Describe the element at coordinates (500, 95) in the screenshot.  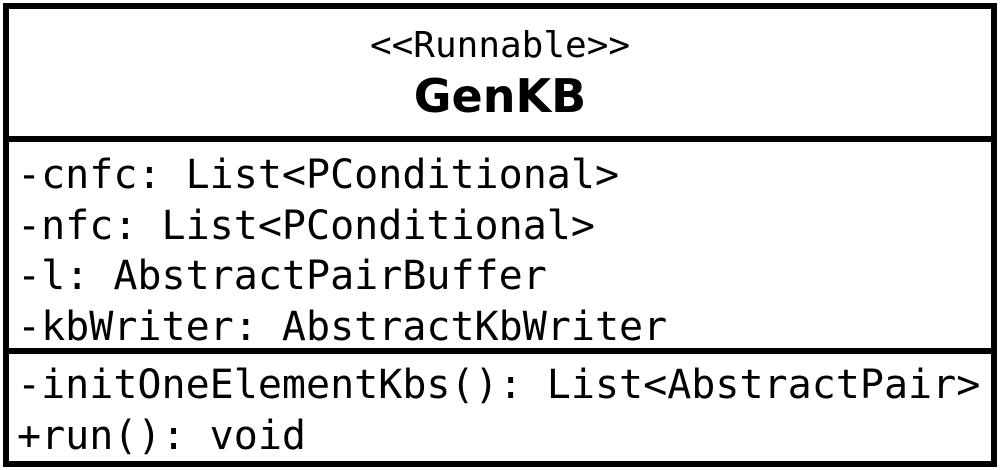
I see `class-name: GenKB` at that location.